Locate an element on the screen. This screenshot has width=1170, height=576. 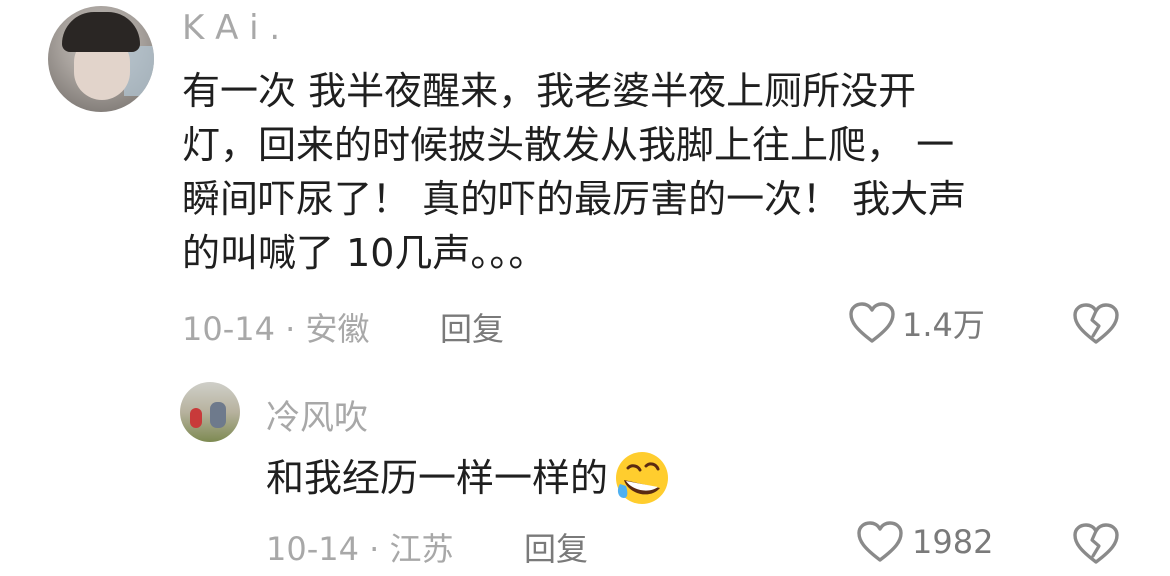
avatar is located at coordinates (101, 59).